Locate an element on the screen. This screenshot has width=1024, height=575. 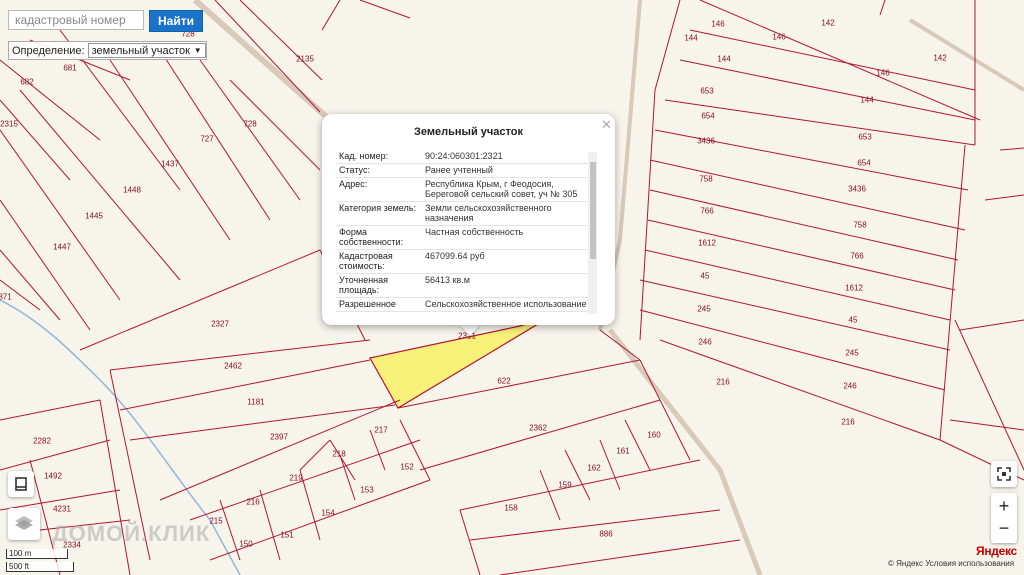
detail-value: 56413 кв.м is located at coordinates (447, 280).